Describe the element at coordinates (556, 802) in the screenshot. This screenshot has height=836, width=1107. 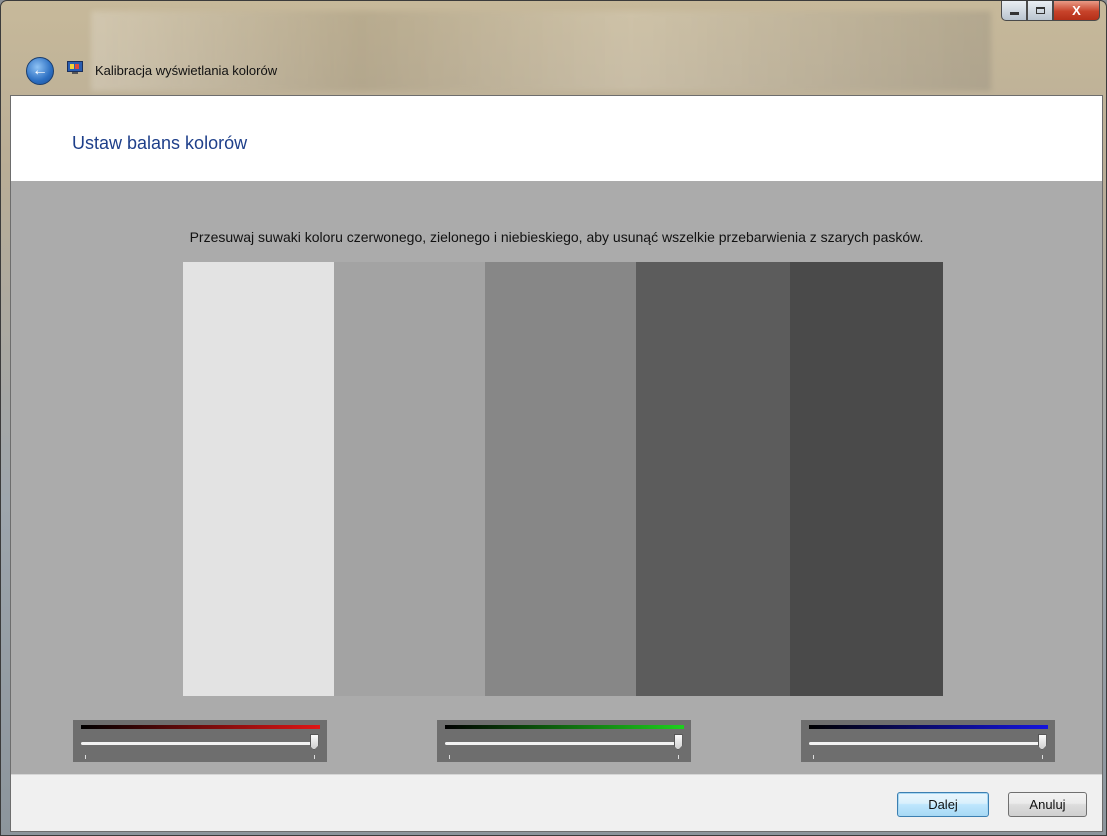
I see `wizard-footer: Dalej Anuluj` at that location.